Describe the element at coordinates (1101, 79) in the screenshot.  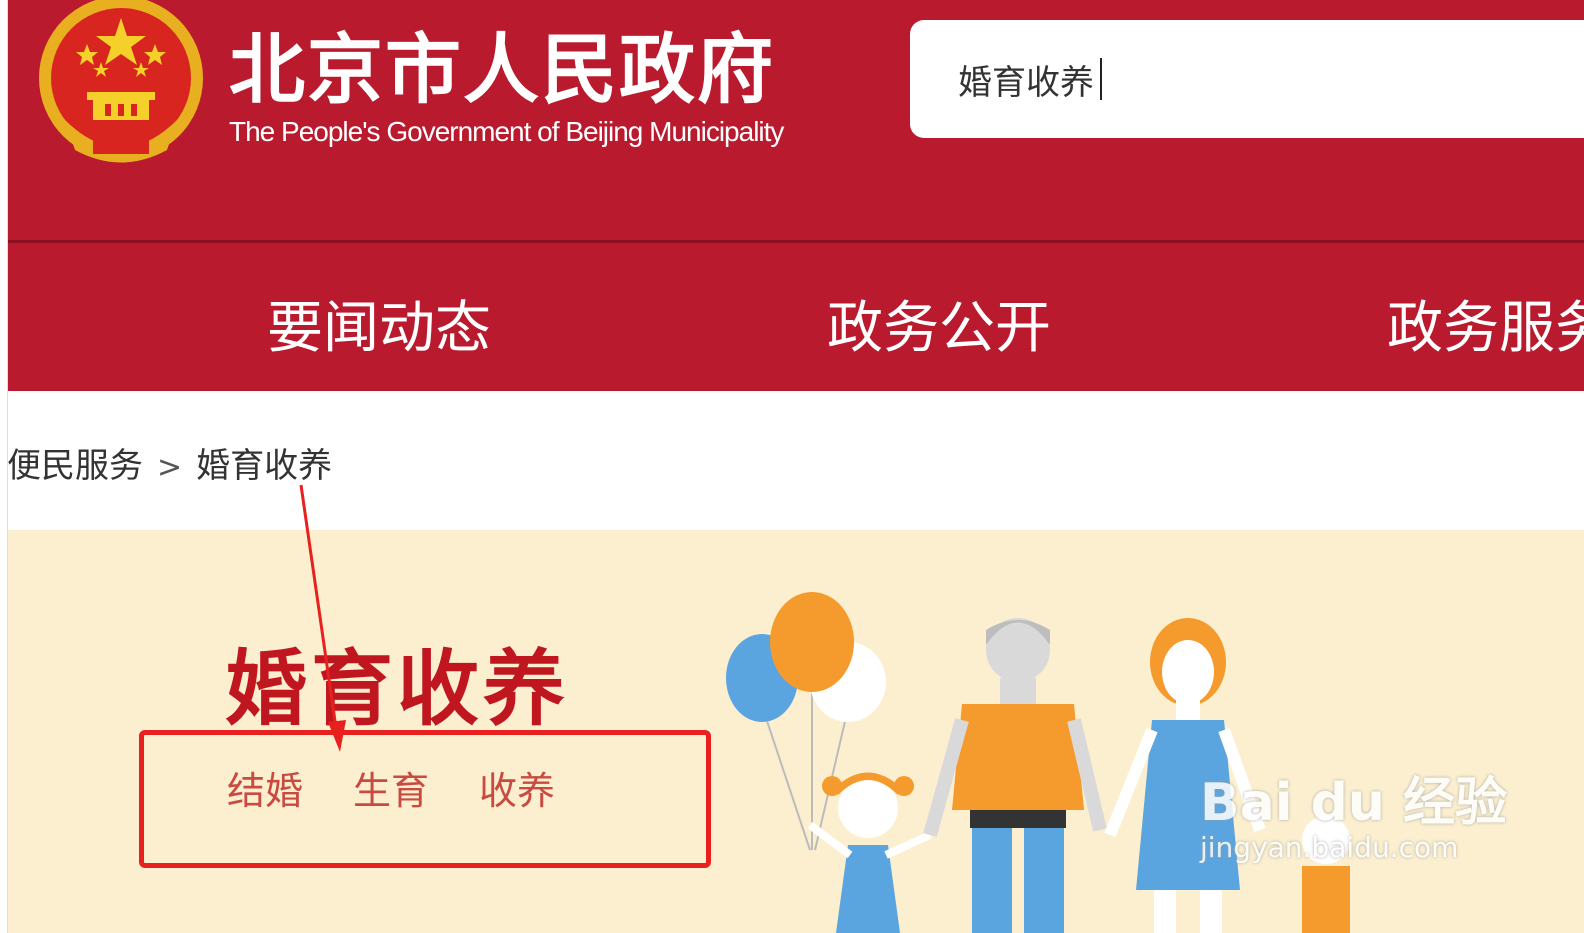
I see `text-caret` at that location.